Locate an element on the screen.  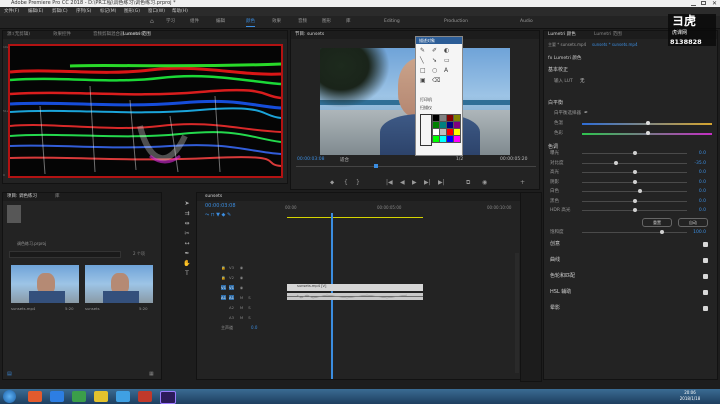
tint-knob is located at coordinates (648, 133).